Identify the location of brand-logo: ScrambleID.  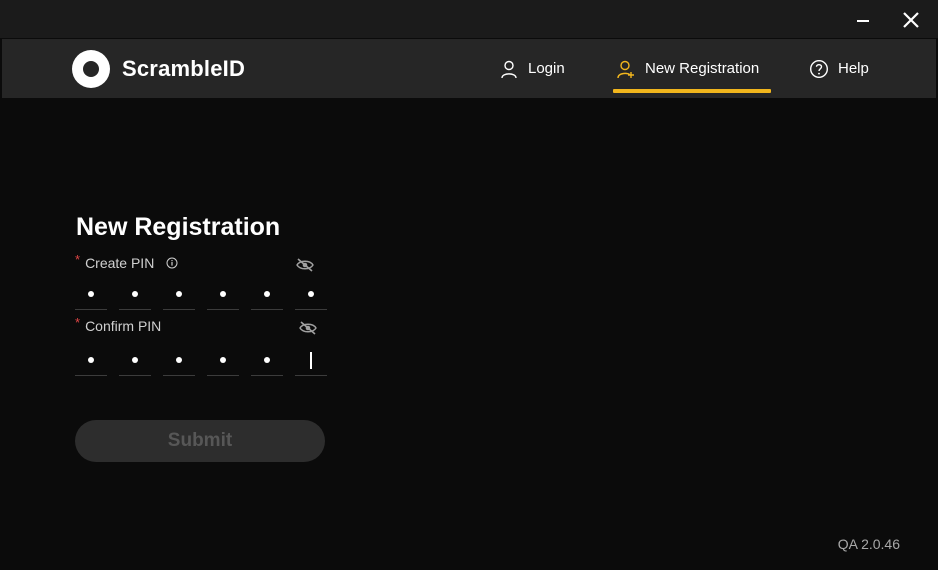
(158, 69).